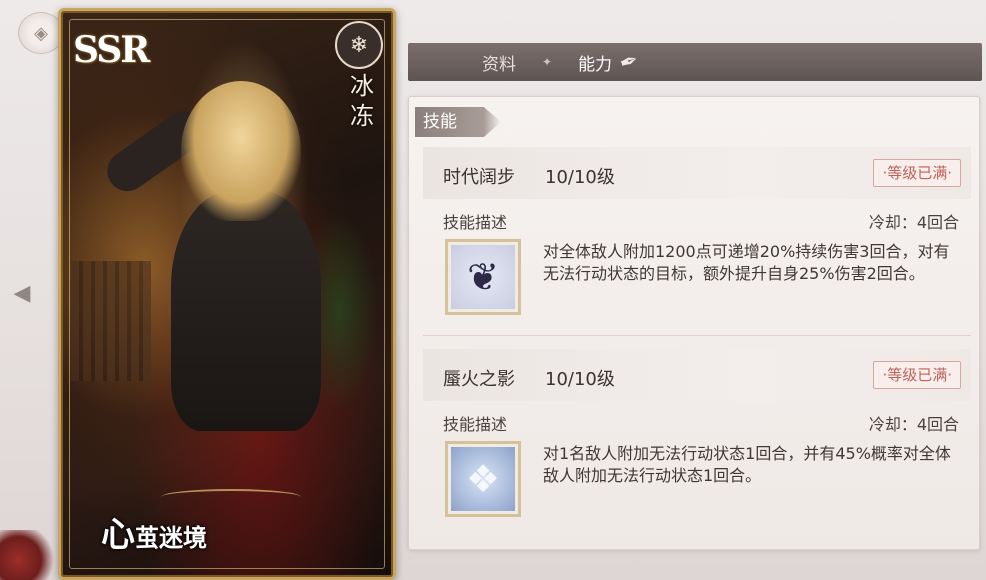  What do you see at coordinates (697, 335) in the screenshot?
I see `skill-divider` at bounding box center [697, 335].